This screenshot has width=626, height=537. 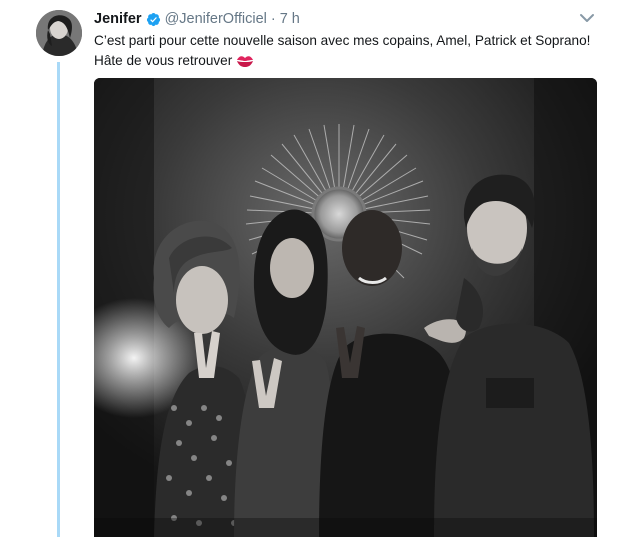 I want to click on avatar, so click(x=59, y=33).